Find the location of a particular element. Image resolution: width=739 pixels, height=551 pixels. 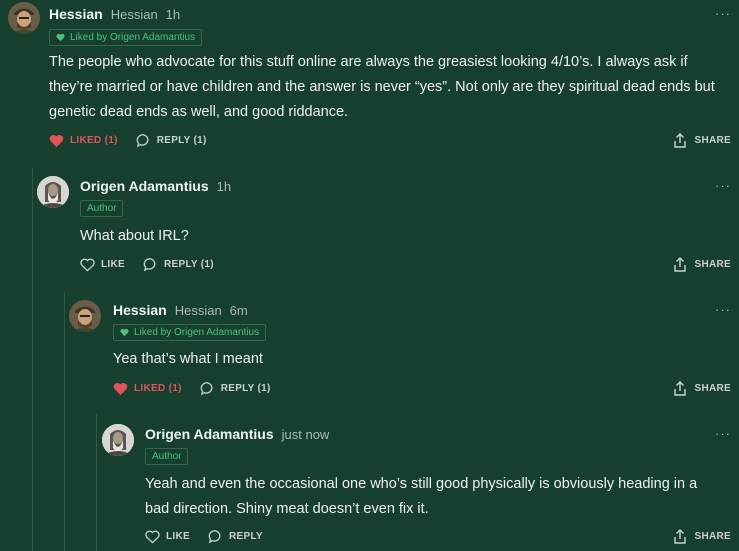

comment-body: Yea that’s what I meant is located at coordinates (413, 359).